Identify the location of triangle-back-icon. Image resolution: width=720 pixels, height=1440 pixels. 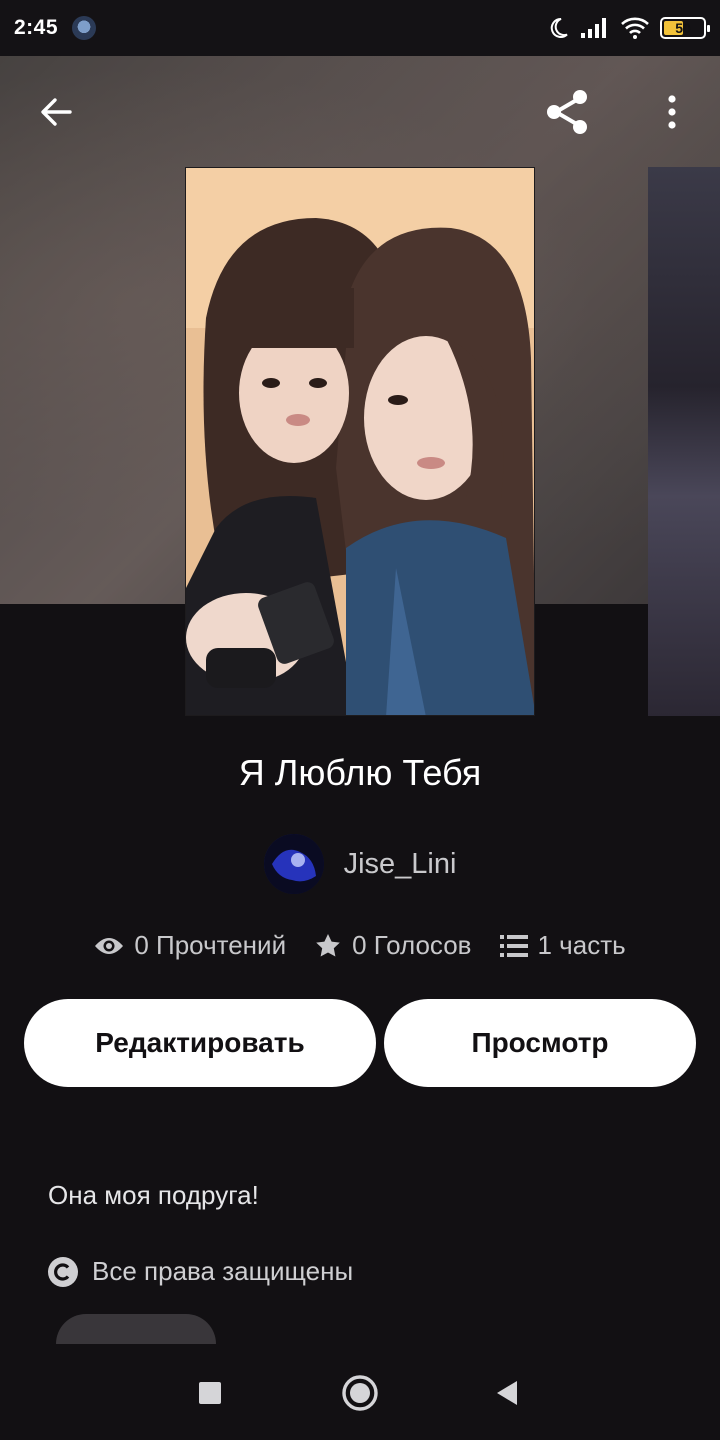
(507, 1393).